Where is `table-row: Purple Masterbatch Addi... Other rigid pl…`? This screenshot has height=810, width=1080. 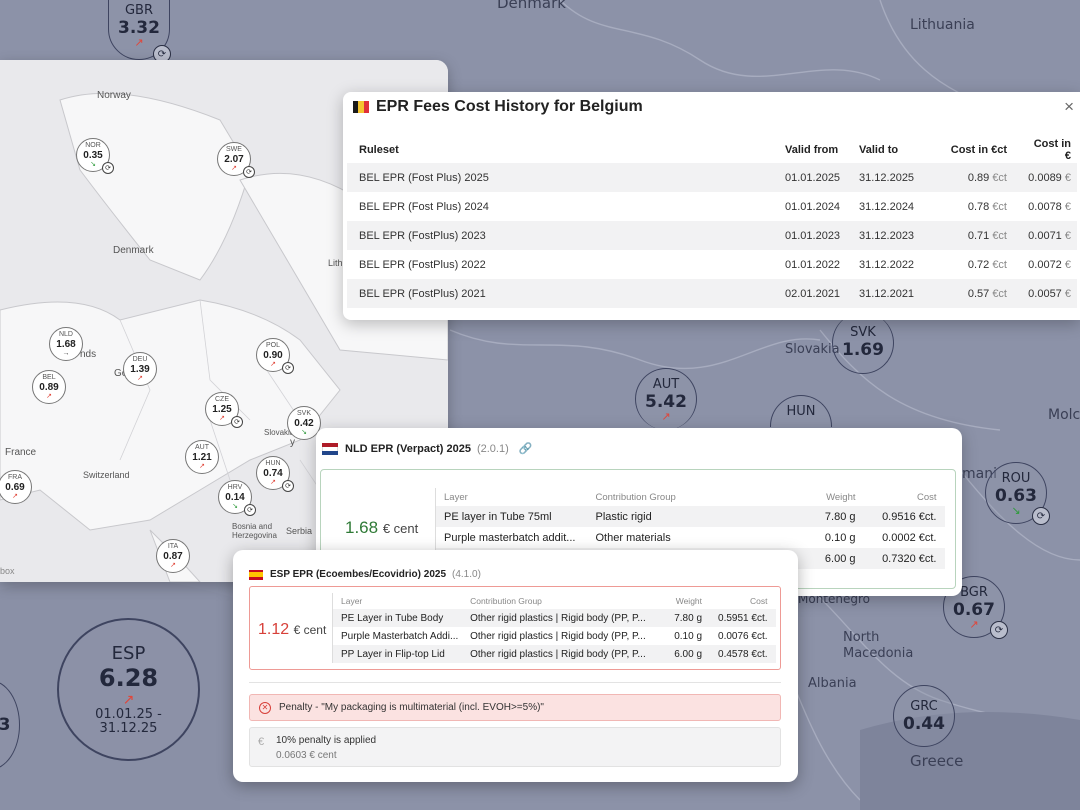 table-row: Purple Masterbatch Addi... Other rigid pl… is located at coordinates (554, 636).